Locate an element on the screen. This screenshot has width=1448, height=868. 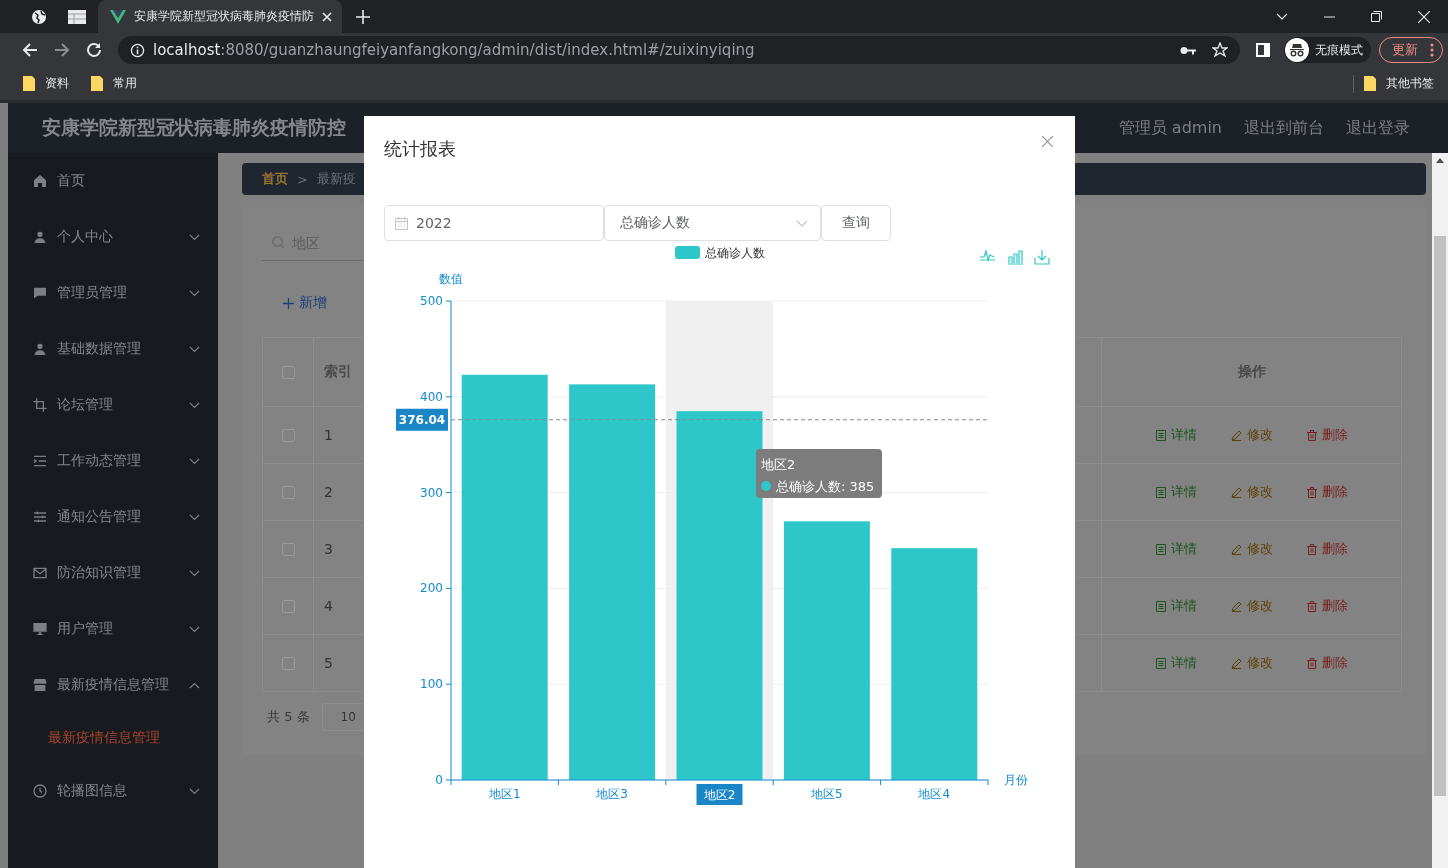
incognito-badge: 无痕模式 is located at coordinates (1327, 50).